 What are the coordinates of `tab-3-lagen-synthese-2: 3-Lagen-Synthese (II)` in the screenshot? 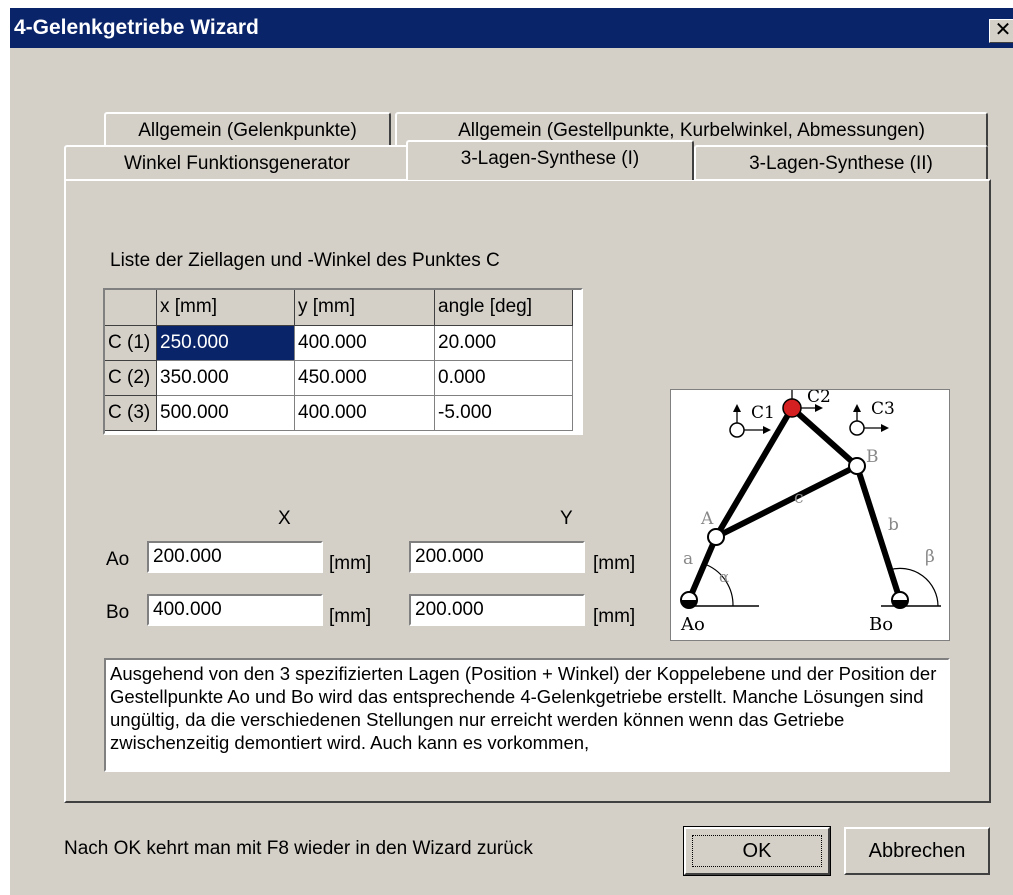 It's located at (841, 162).